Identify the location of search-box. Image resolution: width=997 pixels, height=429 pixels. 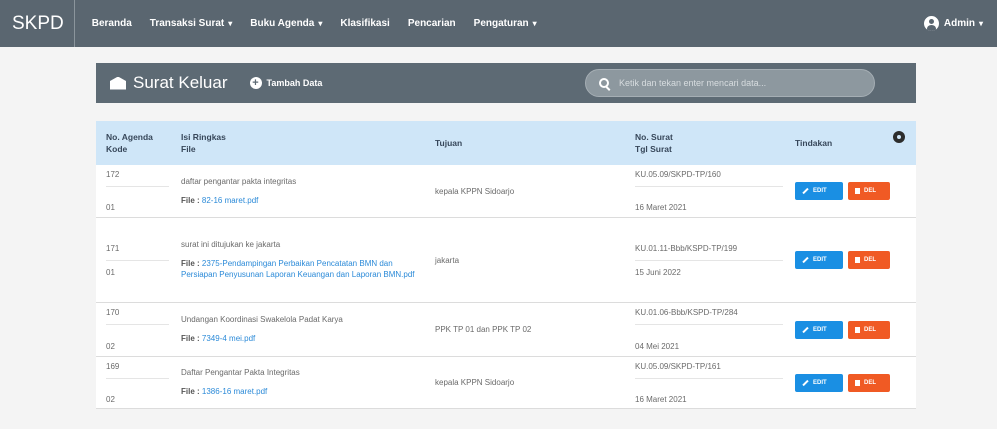
(730, 83).